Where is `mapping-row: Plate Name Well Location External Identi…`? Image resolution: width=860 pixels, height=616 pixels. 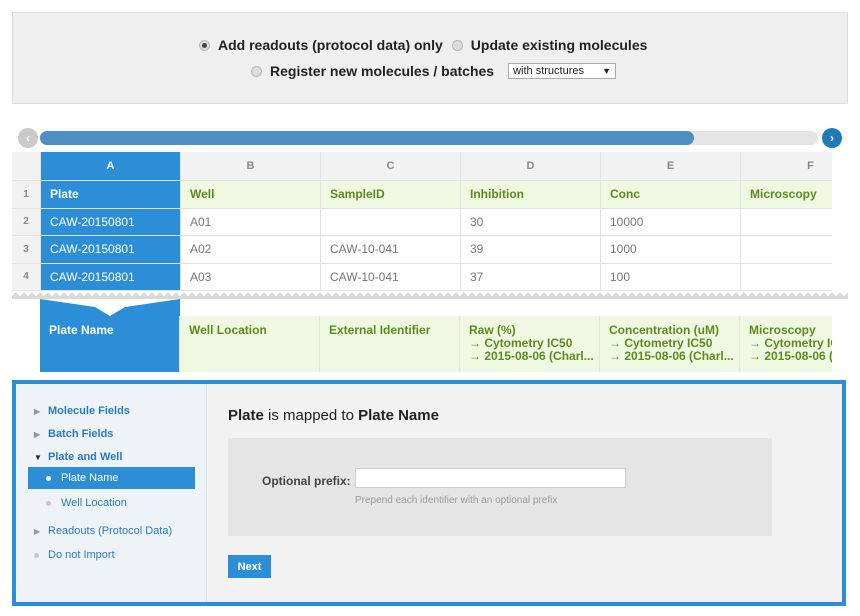 mapping-row: Plate Name Well Location External Identi… is located at coordinates (436, 344).